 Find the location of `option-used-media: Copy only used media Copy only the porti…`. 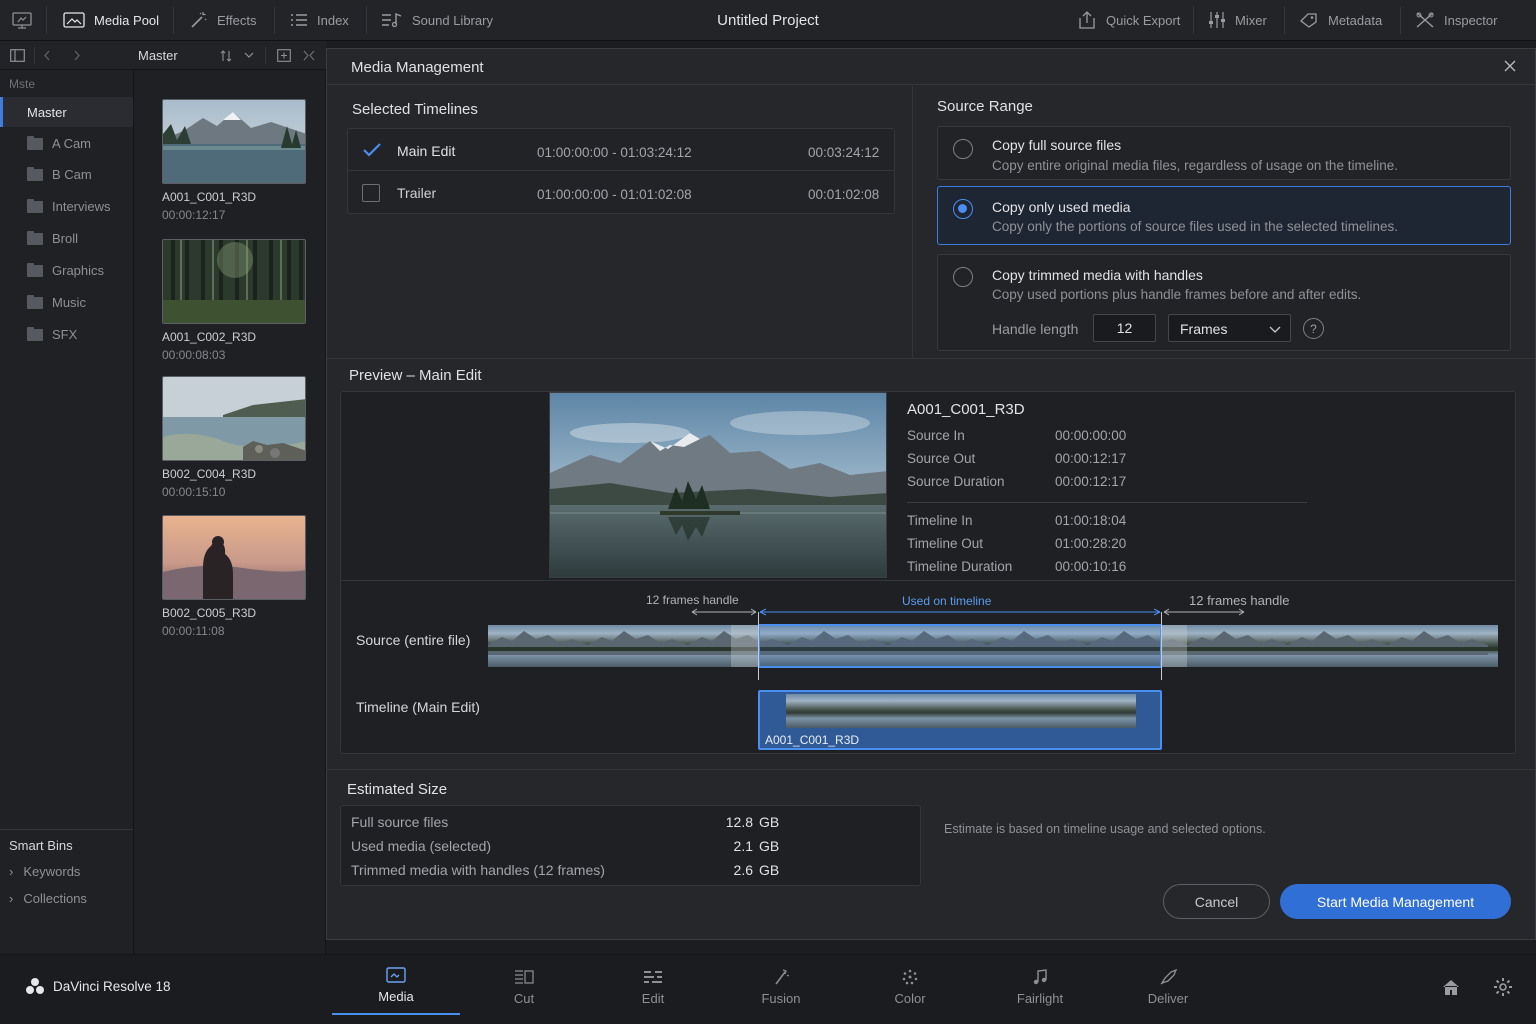

option-used-media: Copy only used media Copy only the porti… is located at coordinates (1224, 215).